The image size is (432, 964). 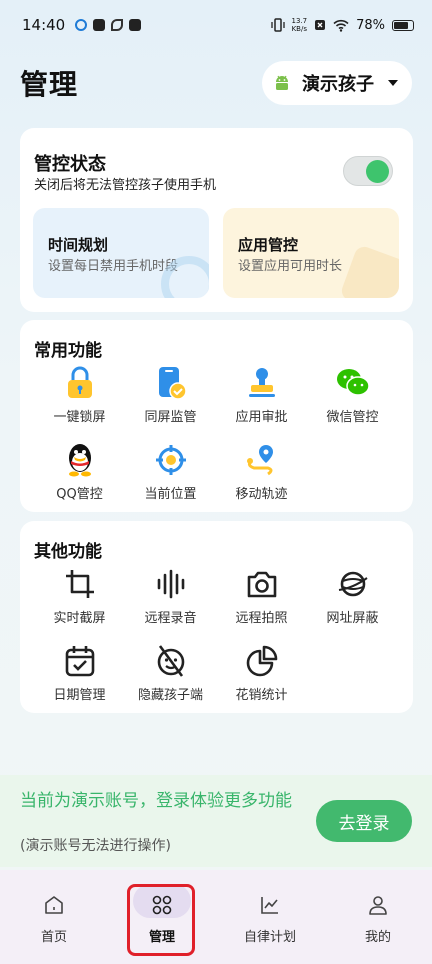 What do you see at coordinates (378, 905) in the screenshot?
I see `person-icon` at bounding box center [378, 905].